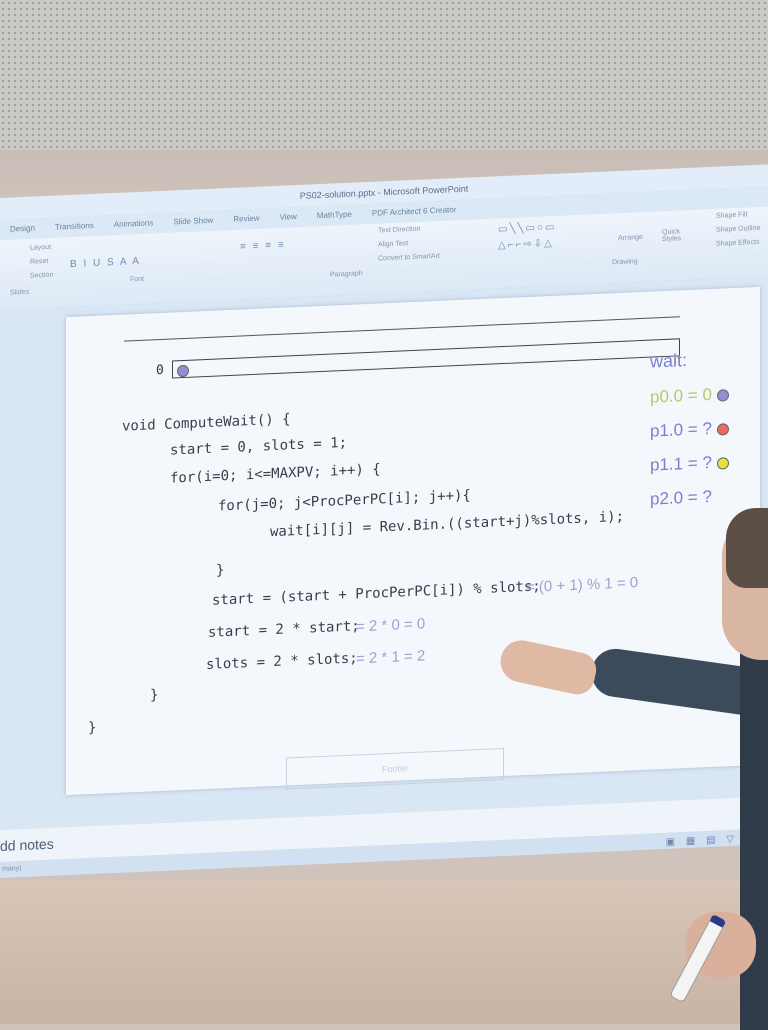 This screenshot has height=1030, width=768. What do you see at coordinates (246, 219) in the screenshot?
I see `tab-review: Review` at bounding box center [246, 219].